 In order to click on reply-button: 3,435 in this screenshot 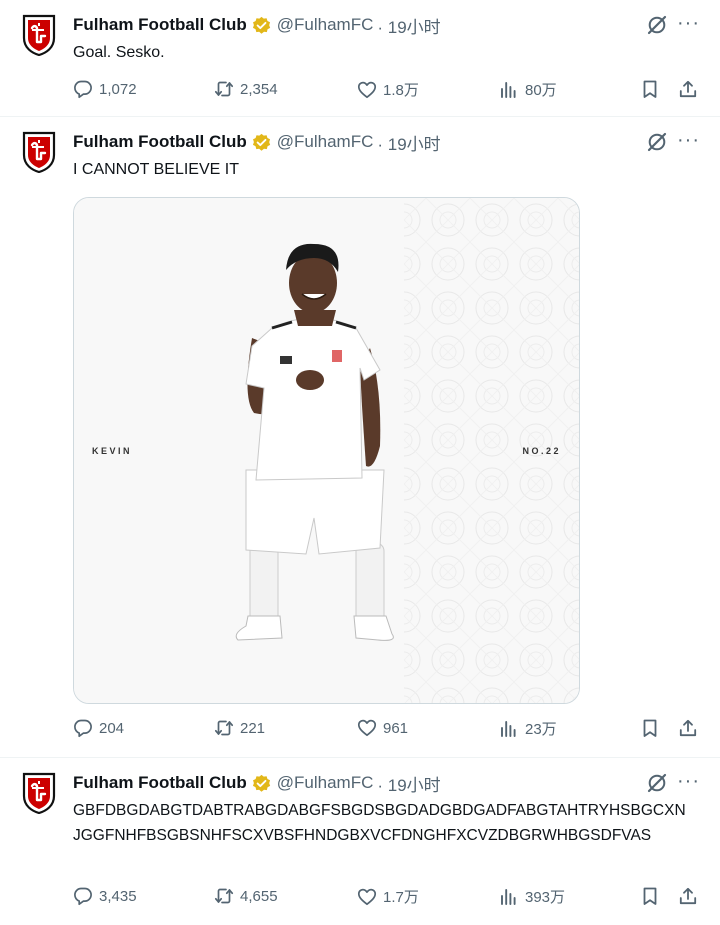, I will do `click(105, 896)`.